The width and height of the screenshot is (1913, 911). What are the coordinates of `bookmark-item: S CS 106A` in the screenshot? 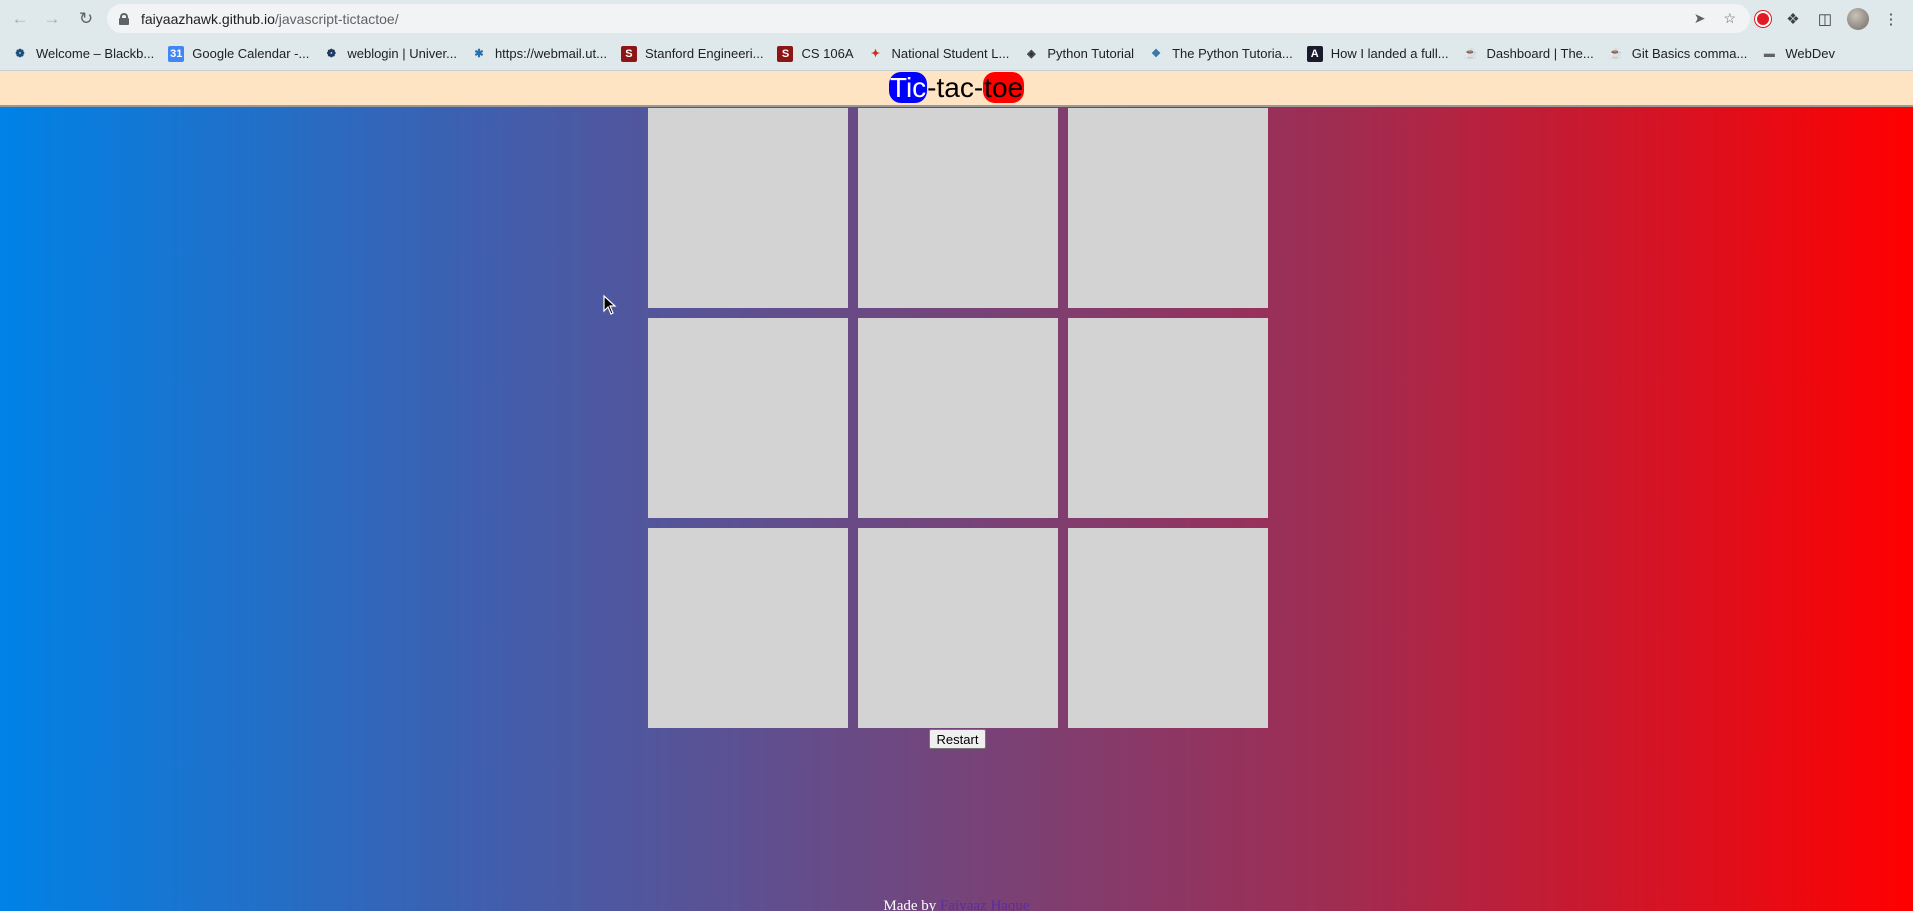 It's located at (815, 53).